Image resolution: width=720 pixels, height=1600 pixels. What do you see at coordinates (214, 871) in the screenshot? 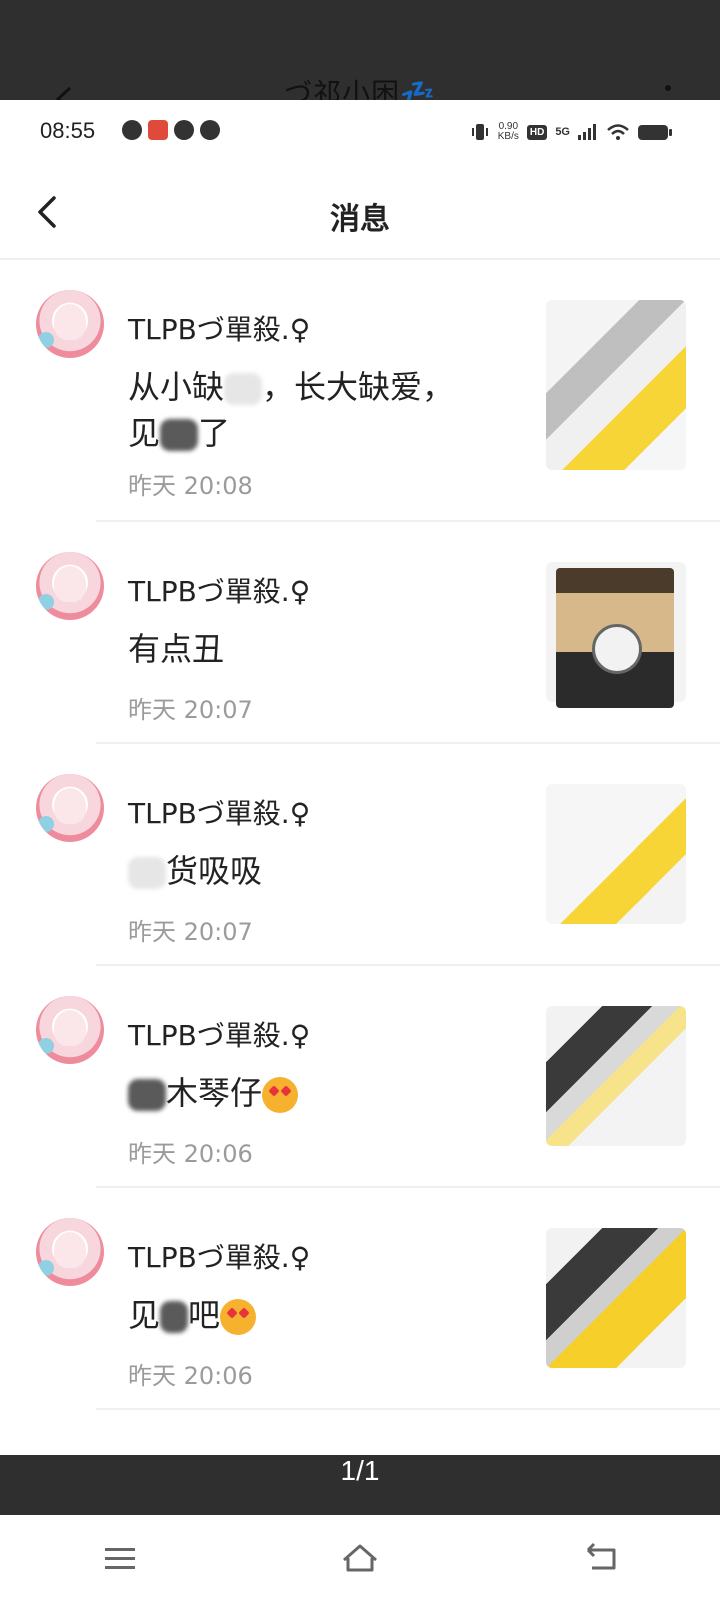
I see `message-text-part: 货吸吸` at bounding box center [214, 871].